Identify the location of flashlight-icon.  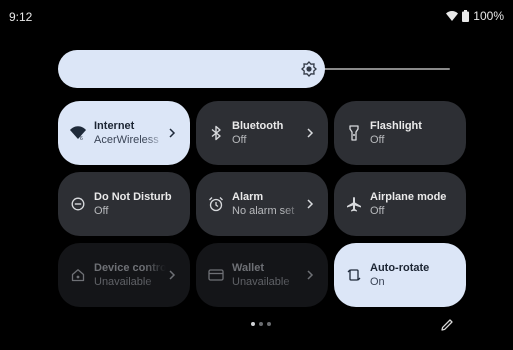
(354, 133).